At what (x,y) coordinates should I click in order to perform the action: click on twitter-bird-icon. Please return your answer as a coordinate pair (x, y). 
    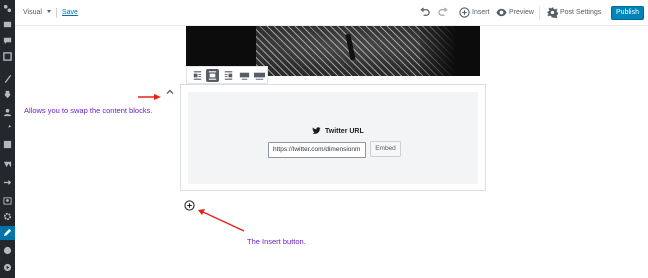
    Looking at the image, I should click on (316, 130).